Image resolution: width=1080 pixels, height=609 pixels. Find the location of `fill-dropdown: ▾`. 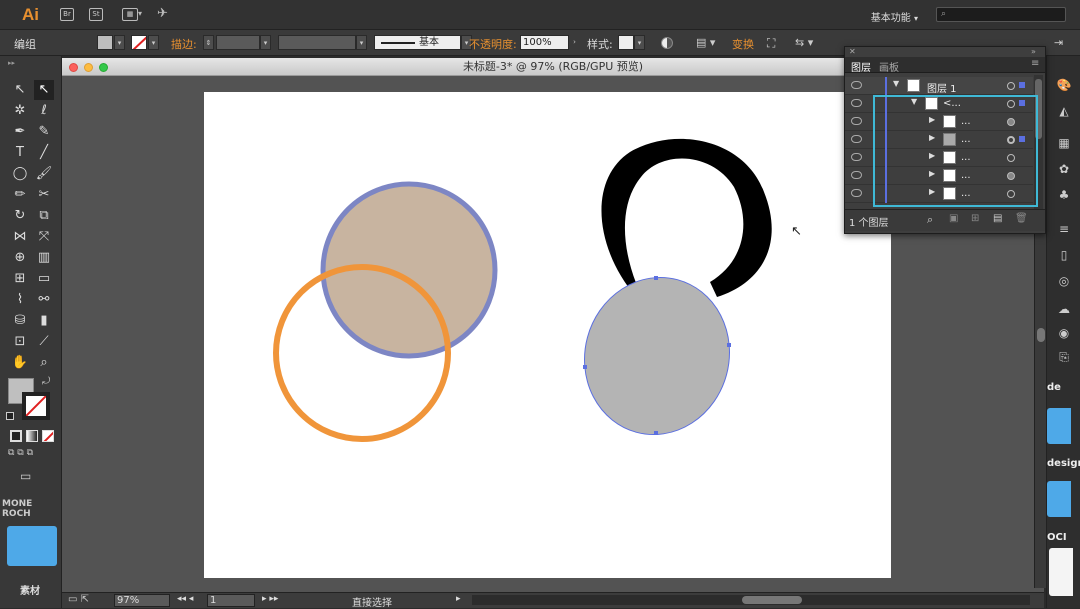

fill-dropdown: ▾ is located at coordinates (119, 42).